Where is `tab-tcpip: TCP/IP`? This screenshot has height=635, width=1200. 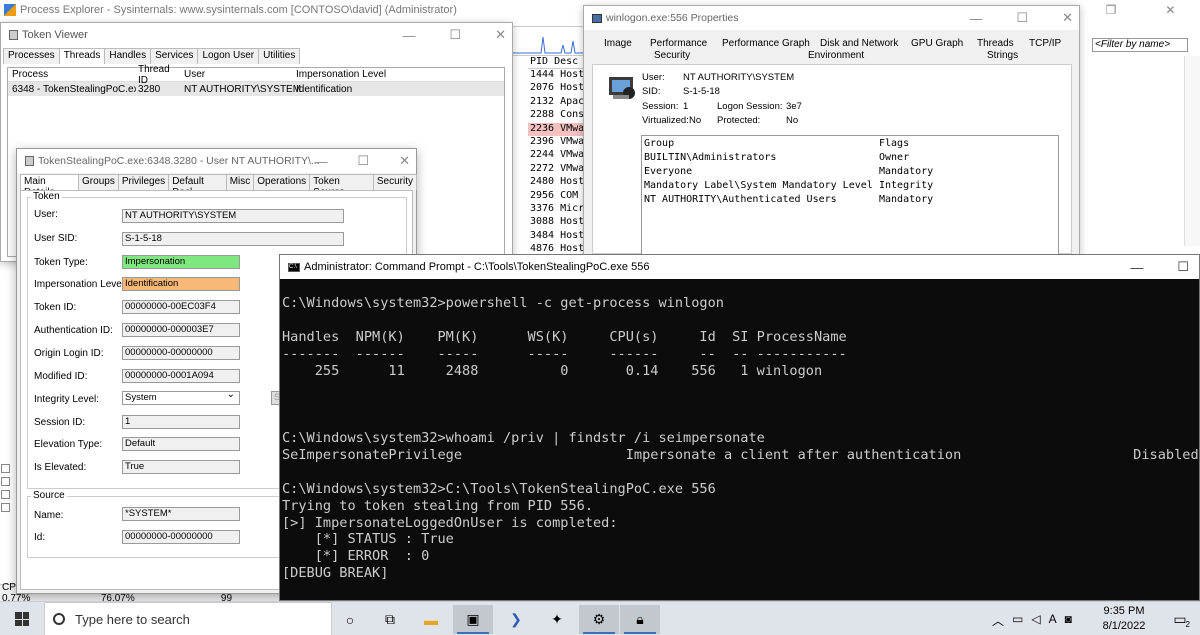 tab-tcpip: TCP/IP is located at coordinates (1045, 44).